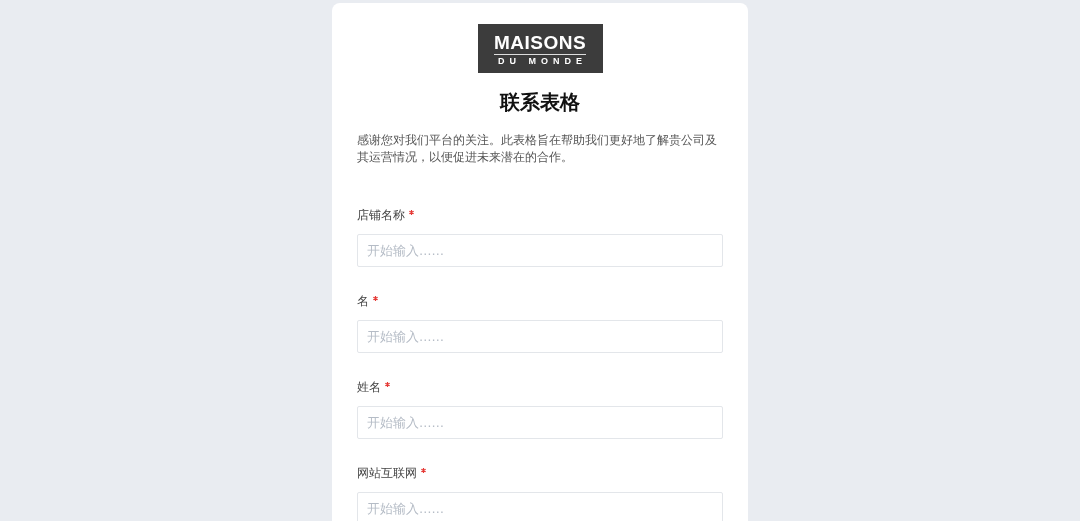 The height and width of the screenshot is (521, 1080). Describe the element at coordinates (363, 301) in the screenshot. I see `field-label: 名` at that location.